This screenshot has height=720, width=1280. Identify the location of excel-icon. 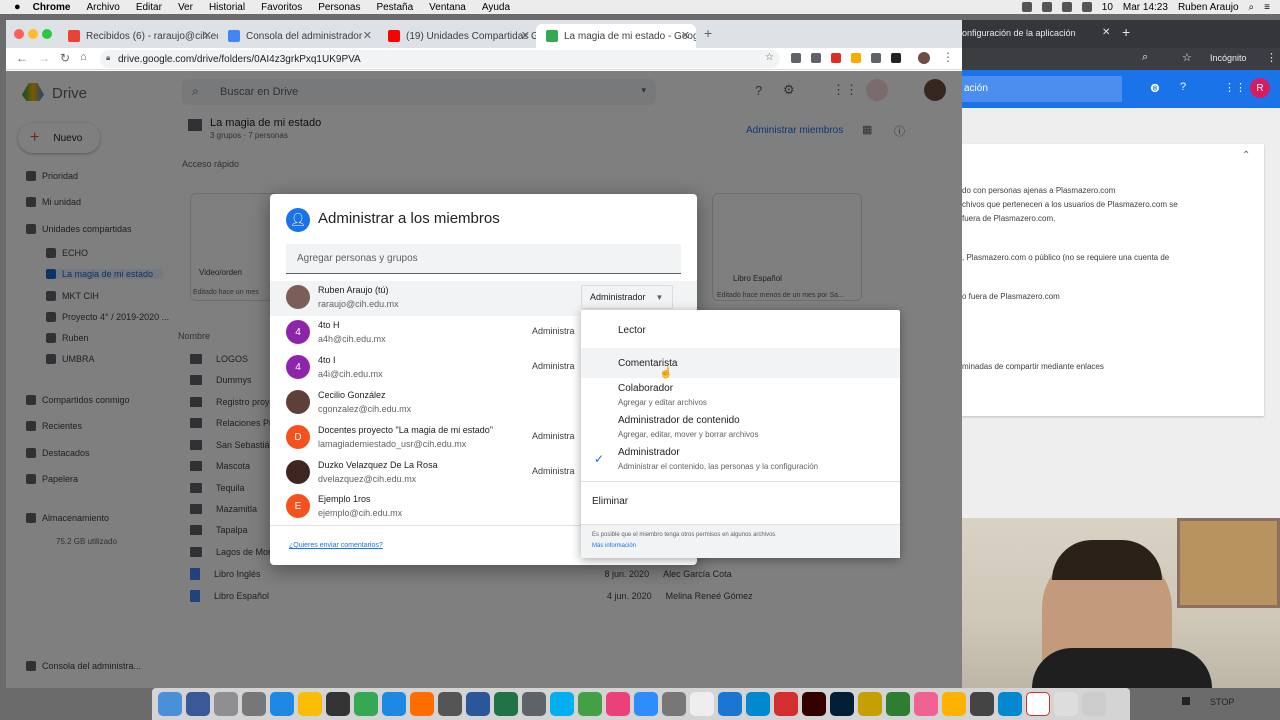
(506, 704).